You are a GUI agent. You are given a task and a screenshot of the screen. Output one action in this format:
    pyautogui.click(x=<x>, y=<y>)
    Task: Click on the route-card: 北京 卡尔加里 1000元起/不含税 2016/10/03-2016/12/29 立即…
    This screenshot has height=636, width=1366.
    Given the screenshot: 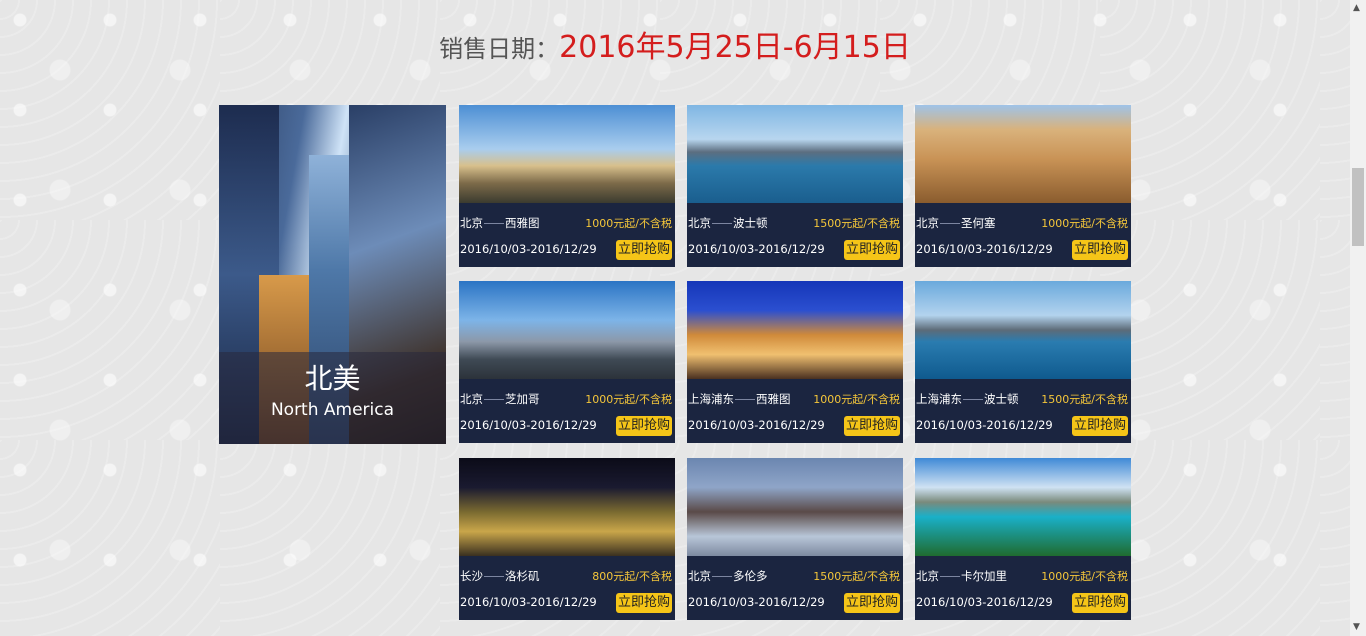 What is the action you would take?
    pyautogui.click(x=1023, y=539)
    